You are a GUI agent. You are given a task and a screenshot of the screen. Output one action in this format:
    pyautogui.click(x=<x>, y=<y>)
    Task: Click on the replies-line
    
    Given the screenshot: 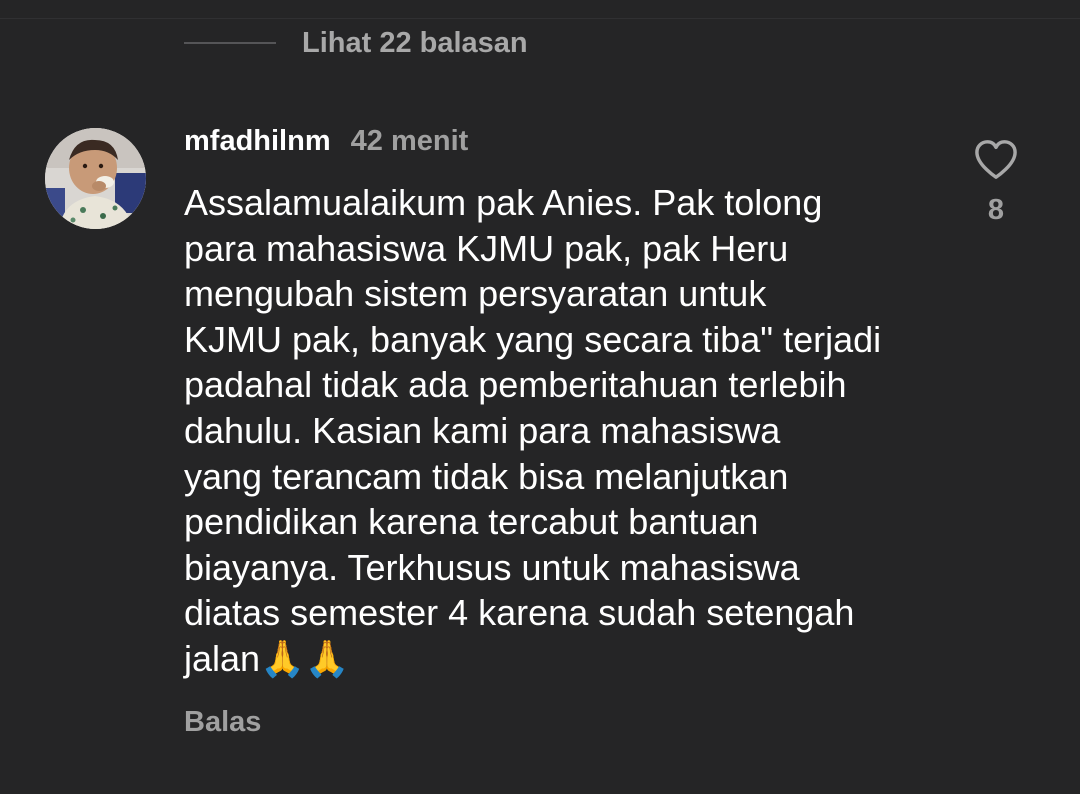 What is the action you would take?
    pyautogui.click(x=230, y=43)
    